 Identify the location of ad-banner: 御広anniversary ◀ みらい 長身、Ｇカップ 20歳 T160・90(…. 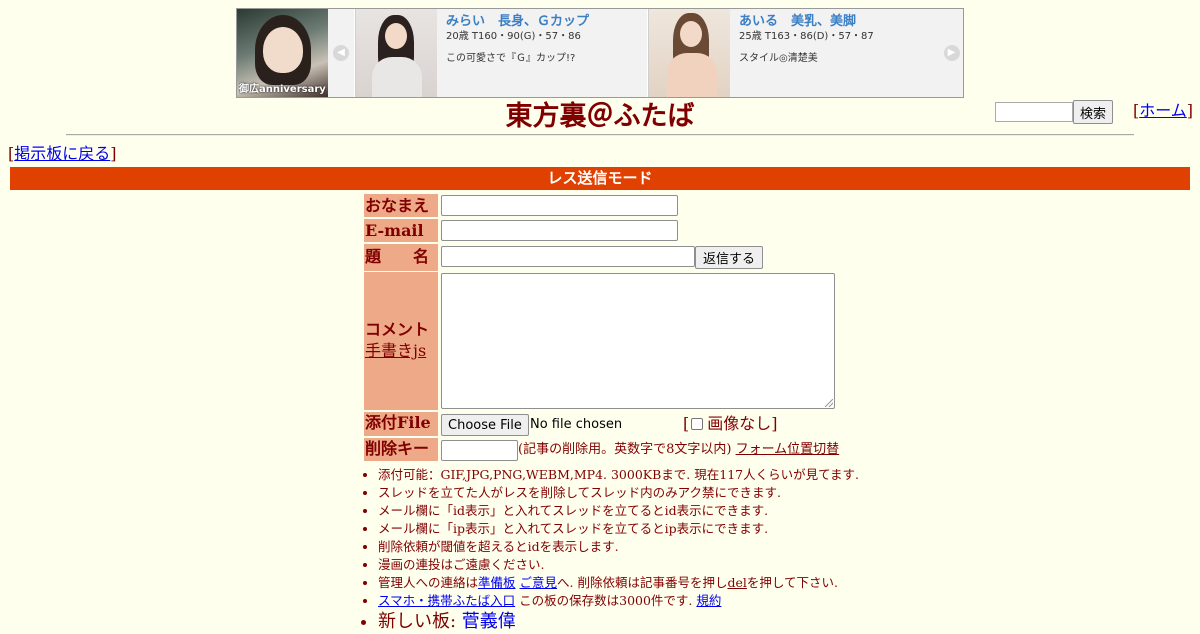
(600, 53).